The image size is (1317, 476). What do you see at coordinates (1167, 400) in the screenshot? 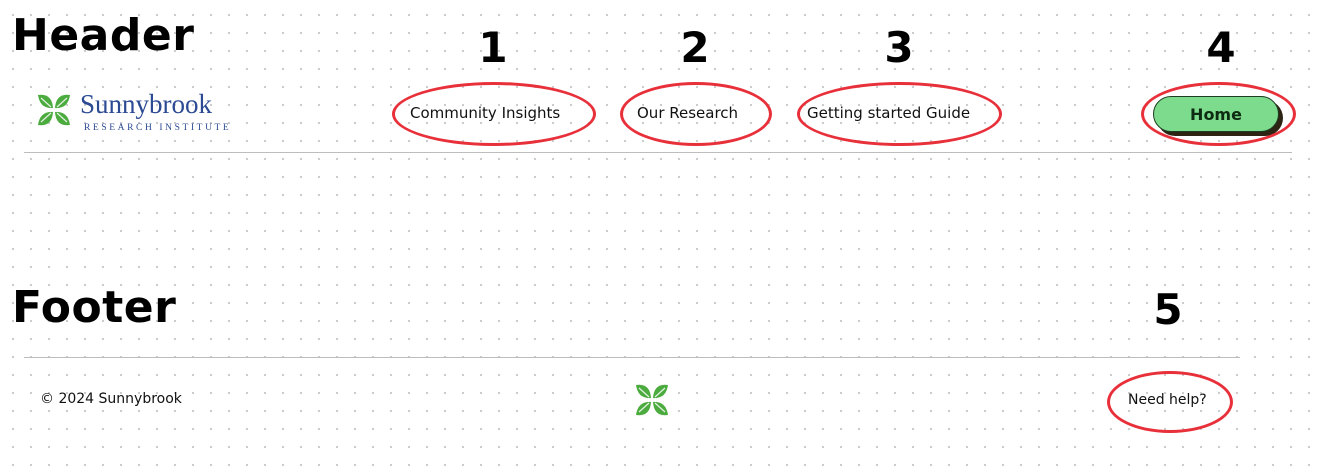
I see `need-help-link: Need help?` at bounding box center [1167, 400].